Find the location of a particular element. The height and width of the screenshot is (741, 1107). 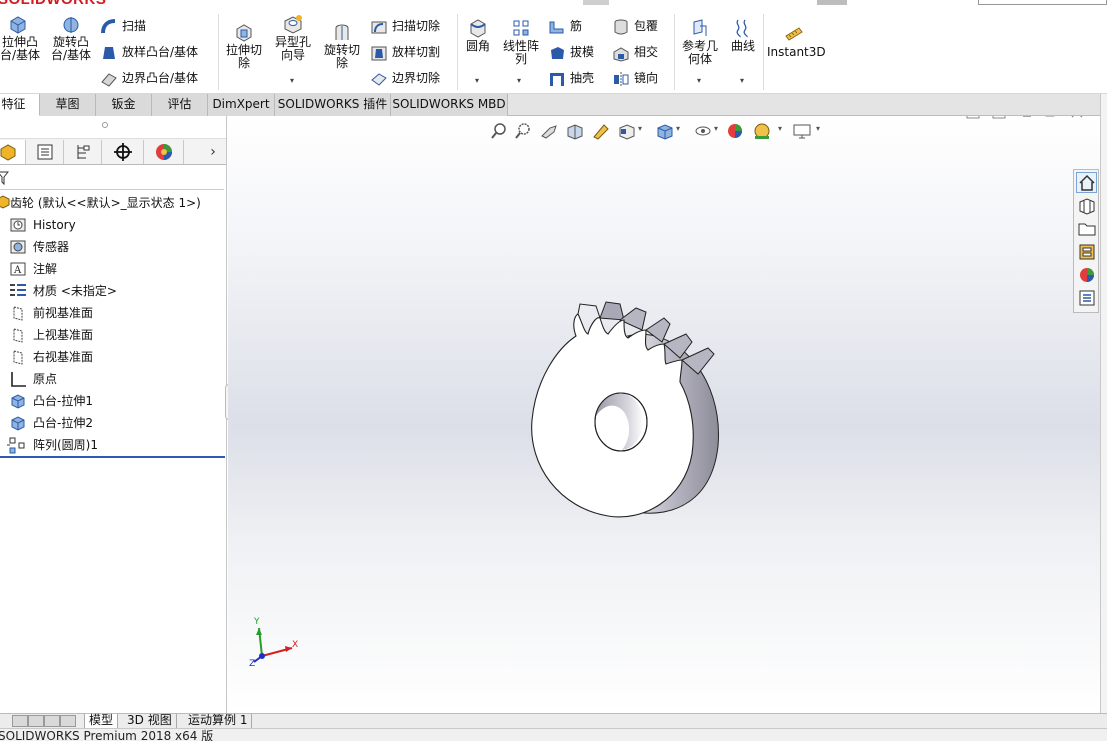

quick-access-button is located at coordinates (832, 2).